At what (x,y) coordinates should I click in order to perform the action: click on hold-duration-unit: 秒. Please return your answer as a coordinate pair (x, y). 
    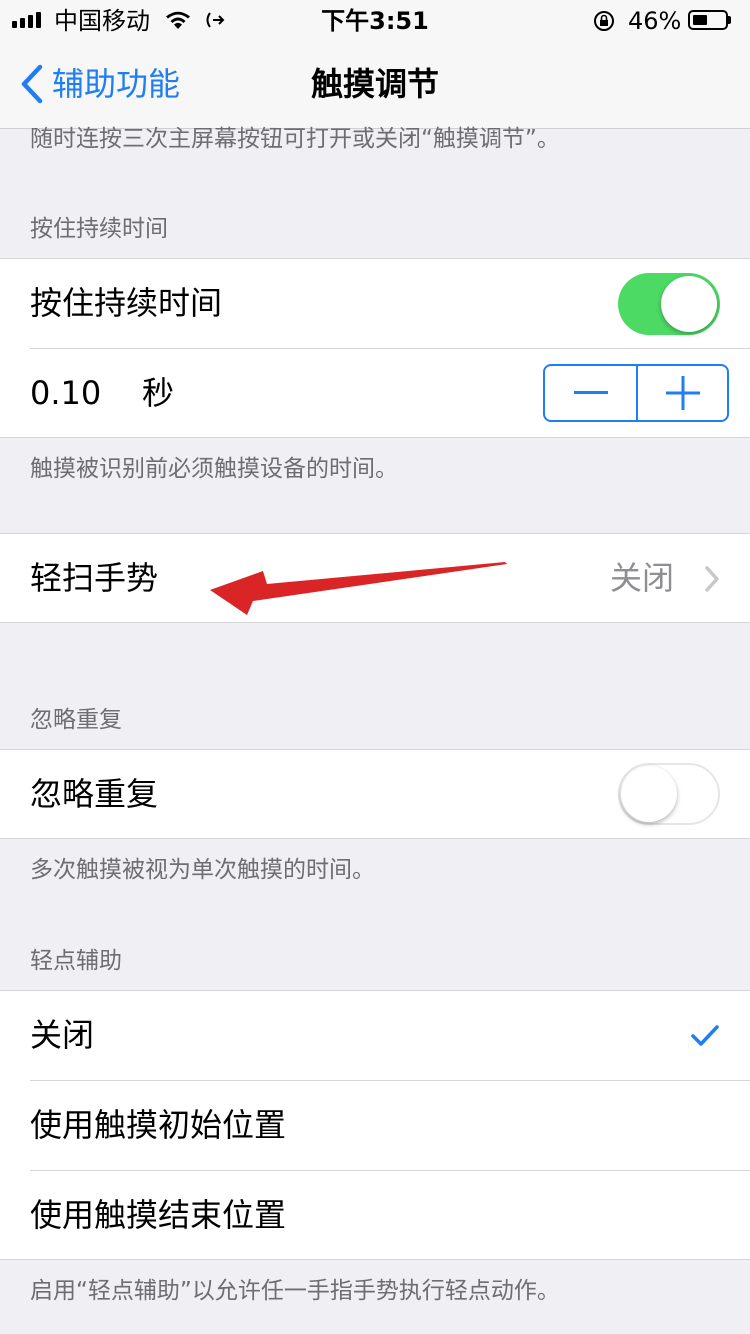
    Looking at the image, I should click on (158, 393).